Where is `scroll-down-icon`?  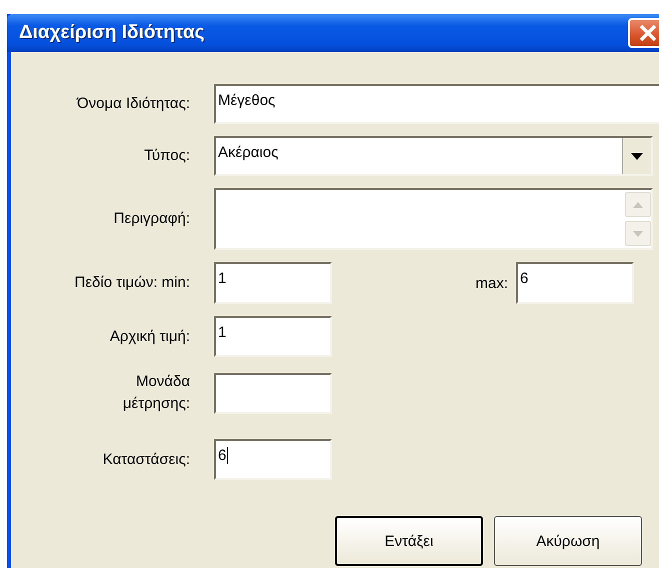
scroll-down-icon is located at coordinates (638, 233).